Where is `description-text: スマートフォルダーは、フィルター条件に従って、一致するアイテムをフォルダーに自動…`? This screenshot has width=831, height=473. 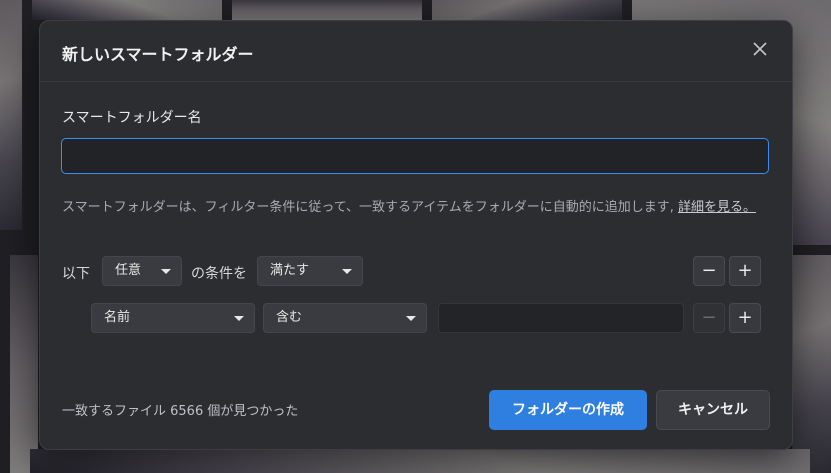
description-text: スマートフォルダーは、フィルター条件に従って、一致するアイテムをフォルダーに自動… is located at coordinates (409, 205).